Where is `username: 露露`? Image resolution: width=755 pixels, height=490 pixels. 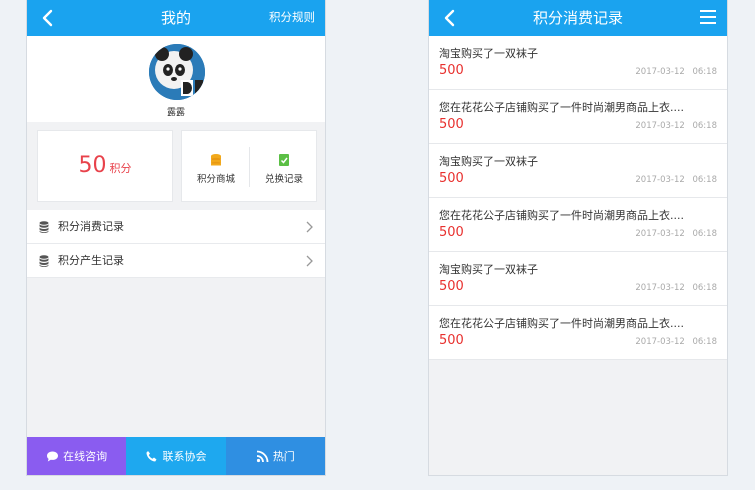 username: 露露 is located at coordinates (175, 113).